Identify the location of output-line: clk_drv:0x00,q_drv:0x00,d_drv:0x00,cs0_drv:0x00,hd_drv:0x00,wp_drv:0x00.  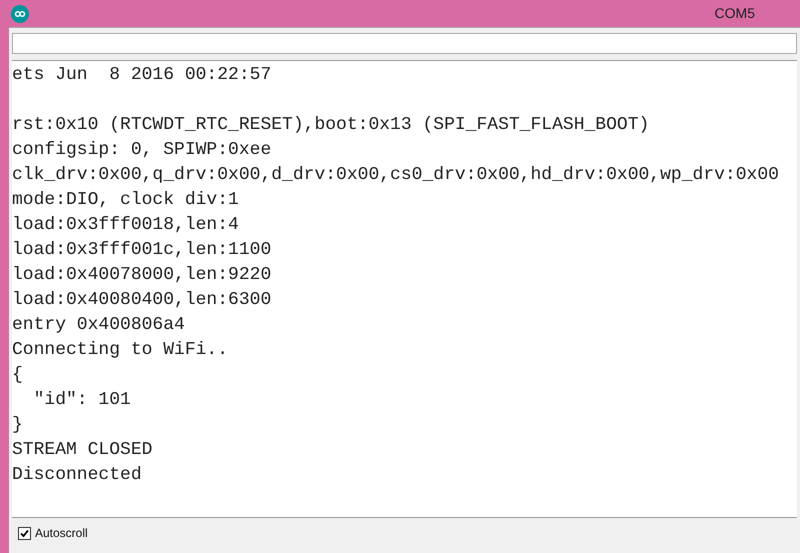
(395, 175).